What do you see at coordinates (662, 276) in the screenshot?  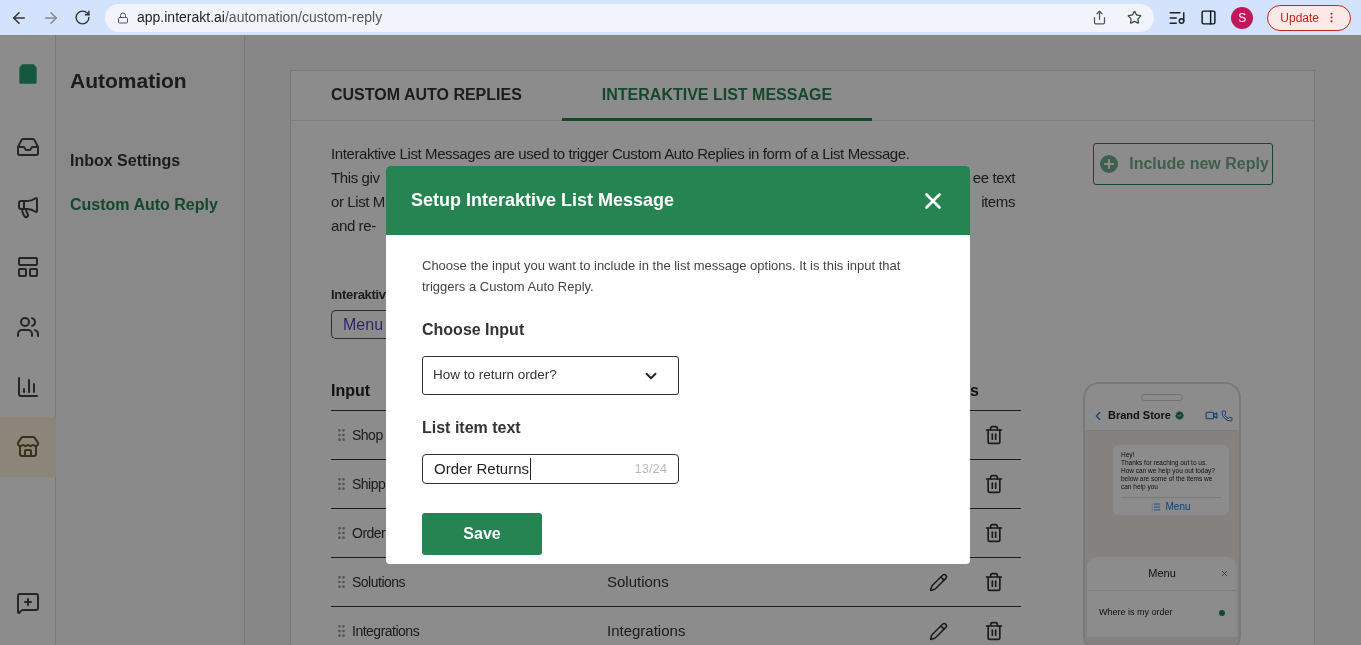 I see `modal-description: Choose the input you want to include in the list message options. It is this input that triggers a Custom Auto Reply.` at bounding box center [662, 276].